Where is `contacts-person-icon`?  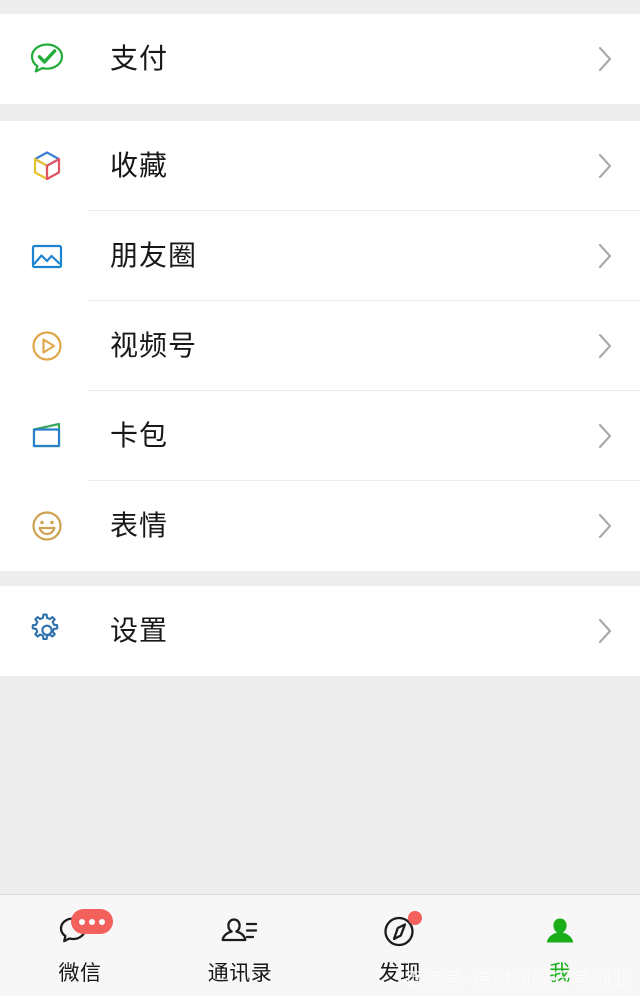 contacts-person-icon is located at coordinates (240, 932).